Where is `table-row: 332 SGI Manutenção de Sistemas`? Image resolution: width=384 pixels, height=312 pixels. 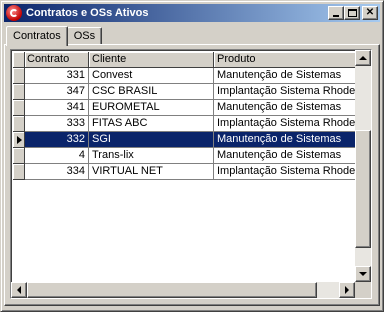
table-row: 332 SGI Manutenção de Sistemas is located at coordinates (184, 140).